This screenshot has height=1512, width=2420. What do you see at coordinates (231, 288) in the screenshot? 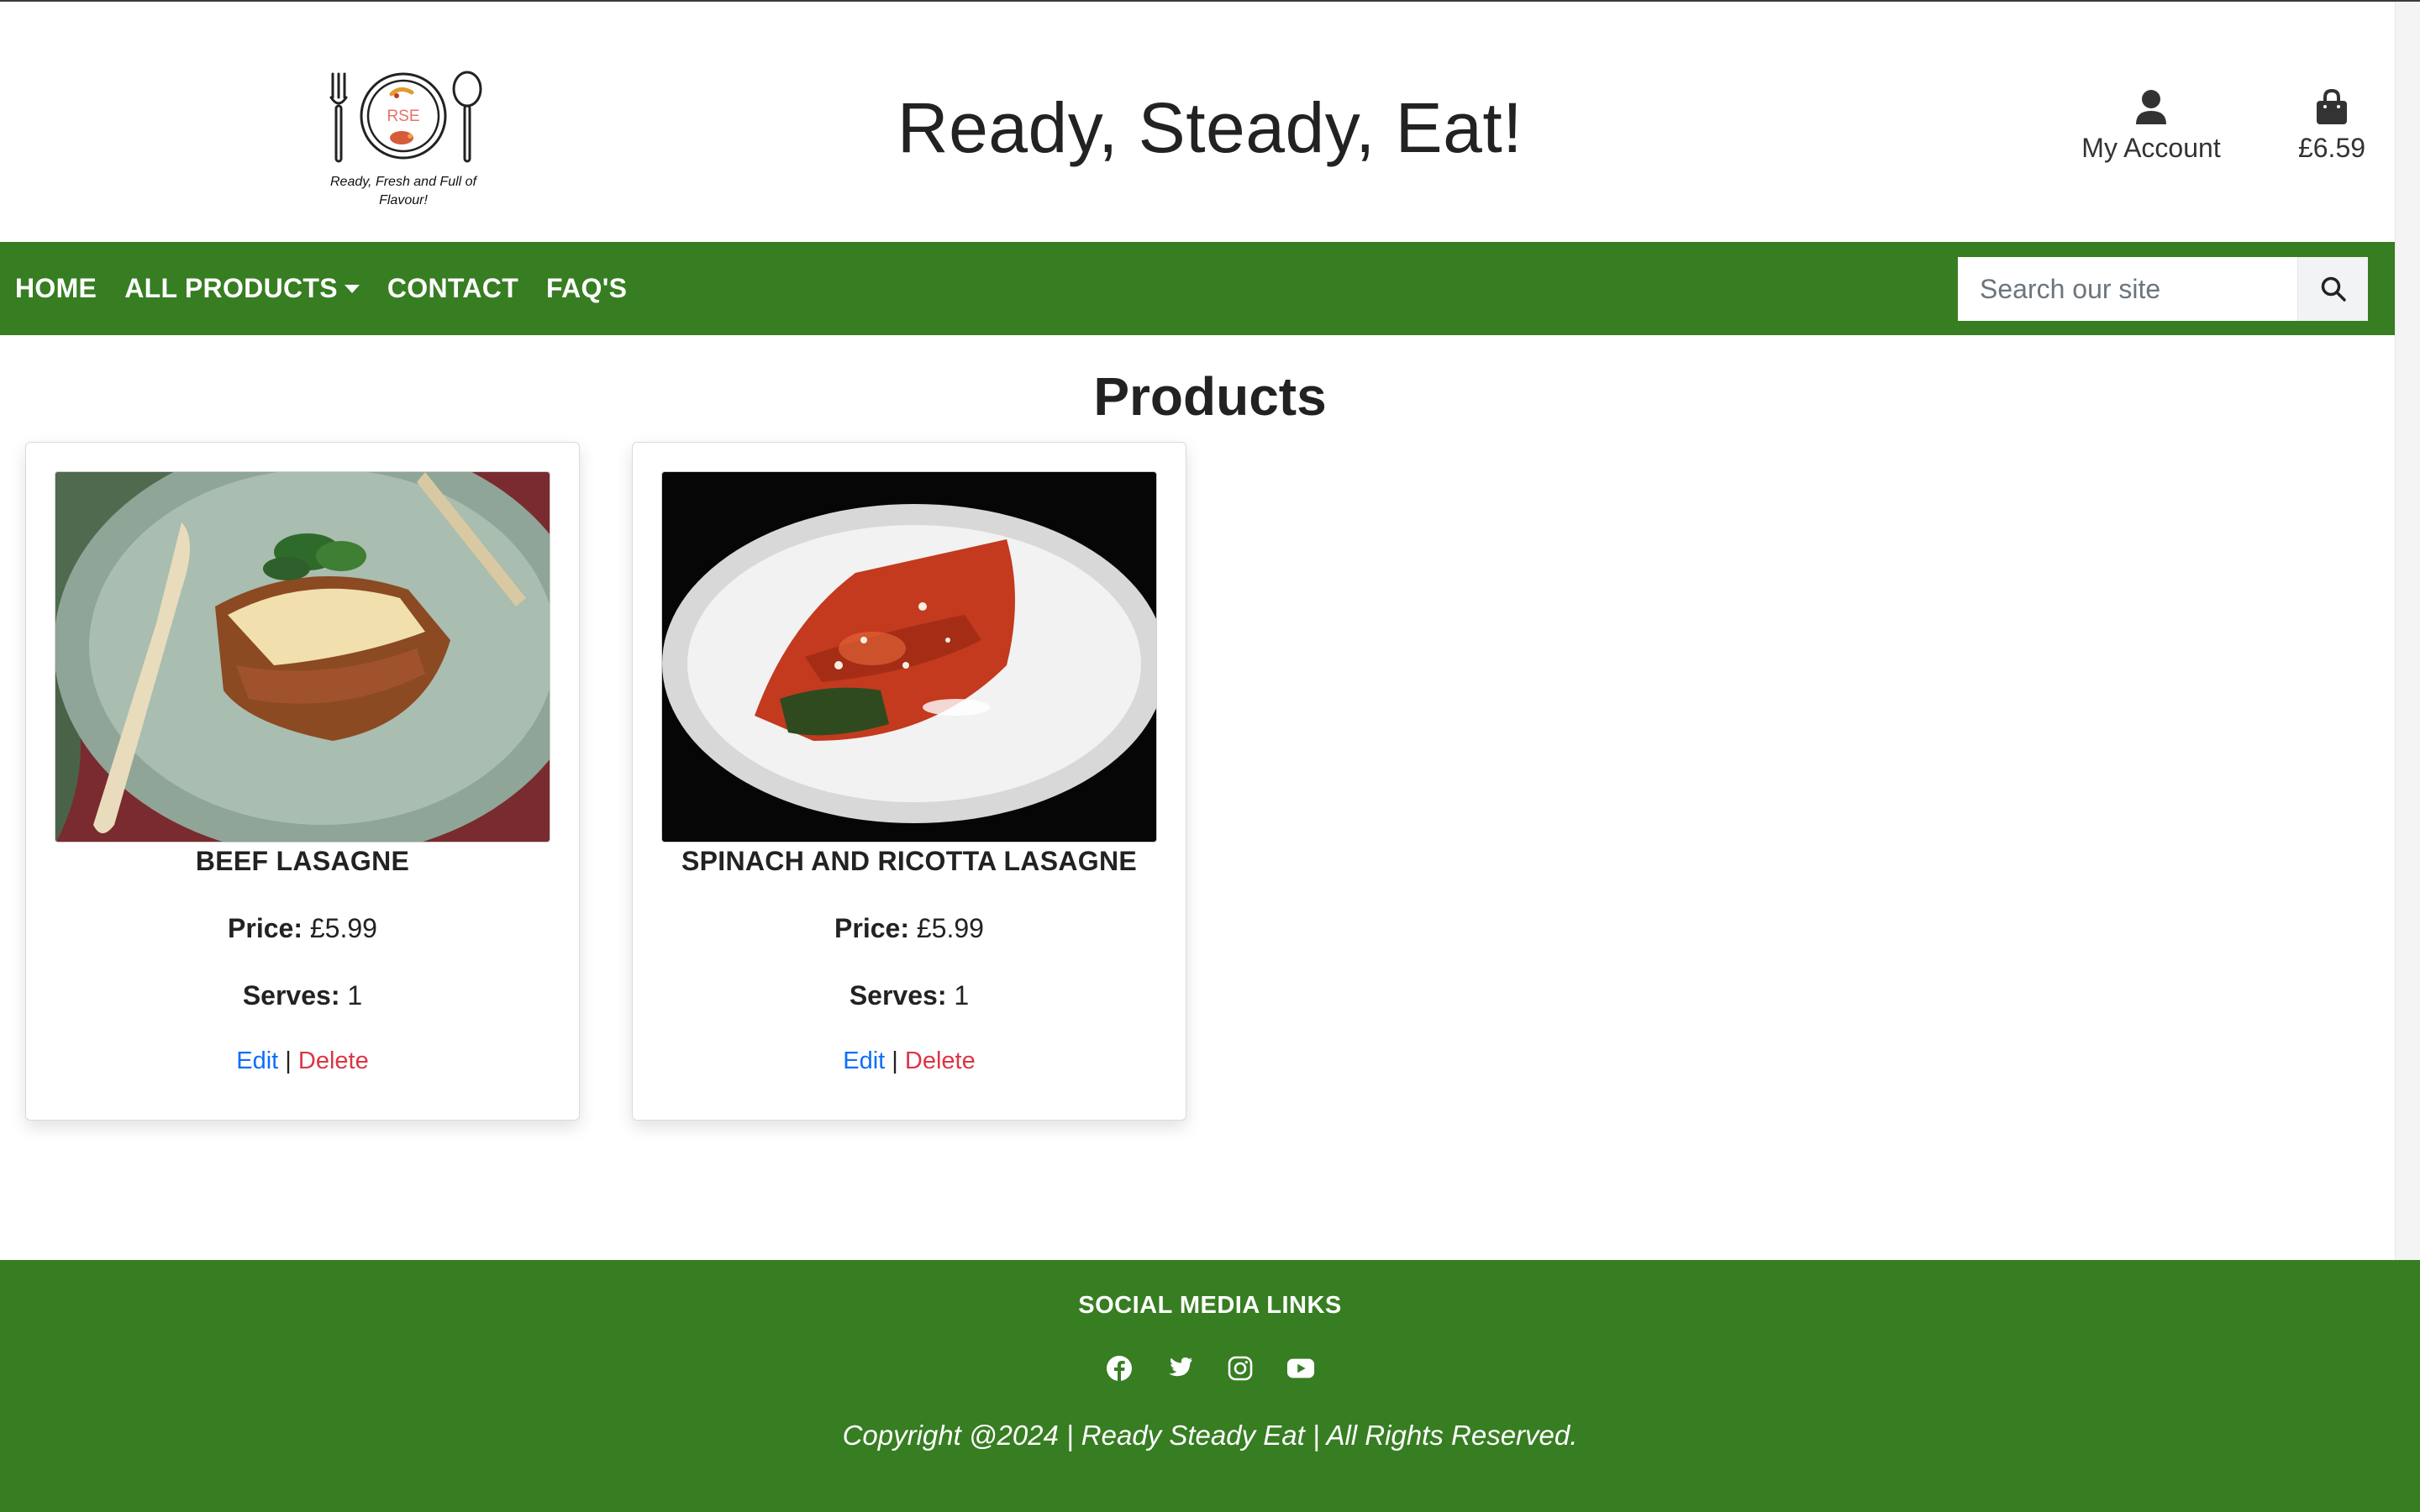
I see `nav-item-label: ALL PRODUCTS` at bounding box center [231, 288].